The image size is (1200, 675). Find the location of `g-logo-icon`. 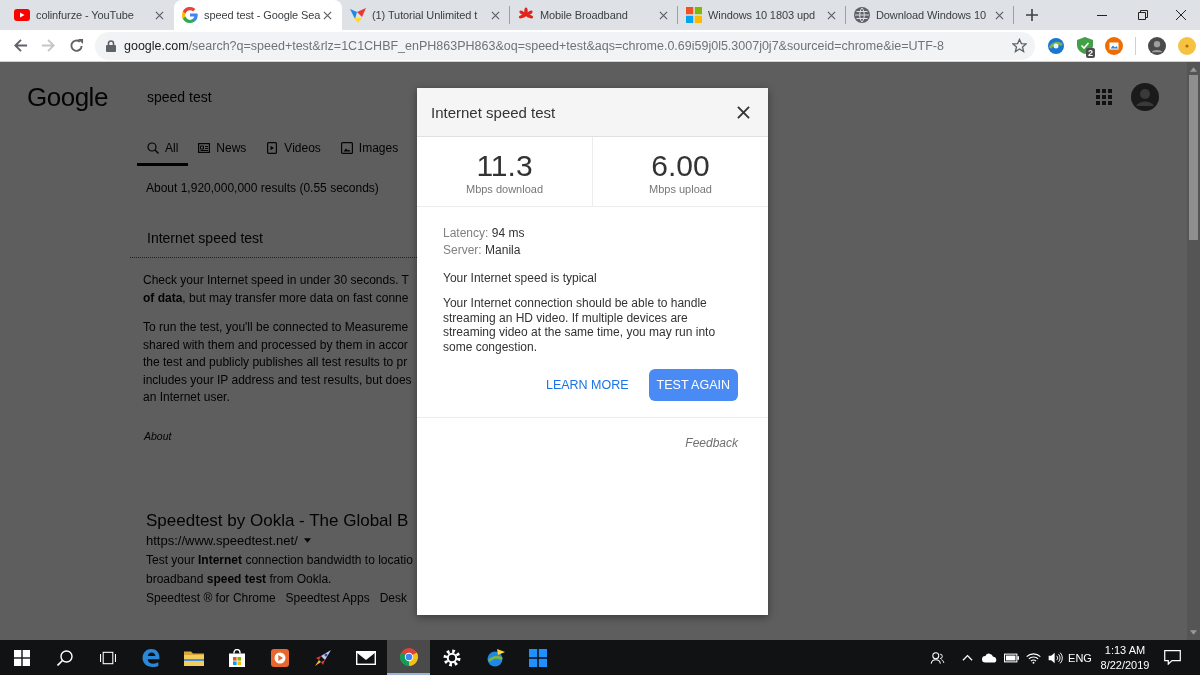

g-logo-icon is located at coordinates (190, 15).